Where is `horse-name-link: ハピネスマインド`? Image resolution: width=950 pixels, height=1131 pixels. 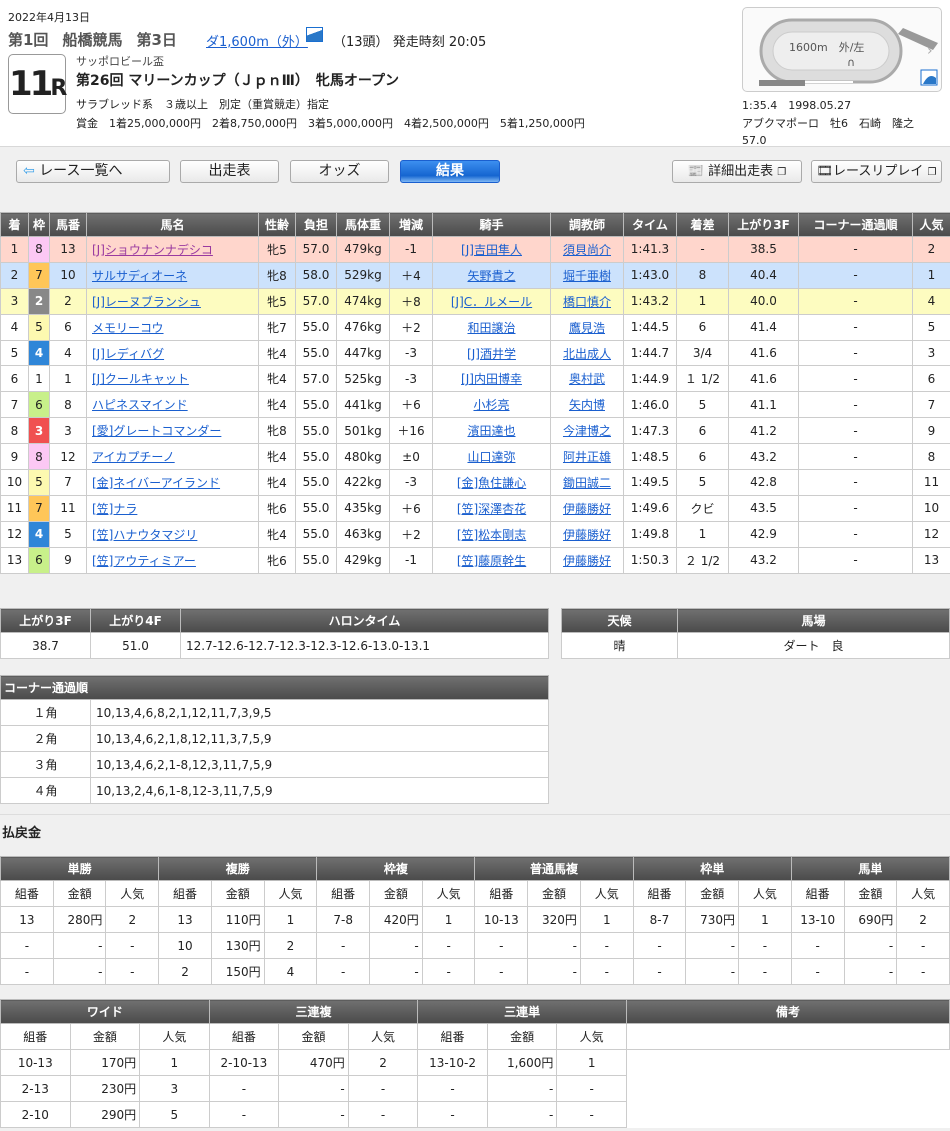 horse-name-link: ハピネスマインド is located at coordinates (140, 405).